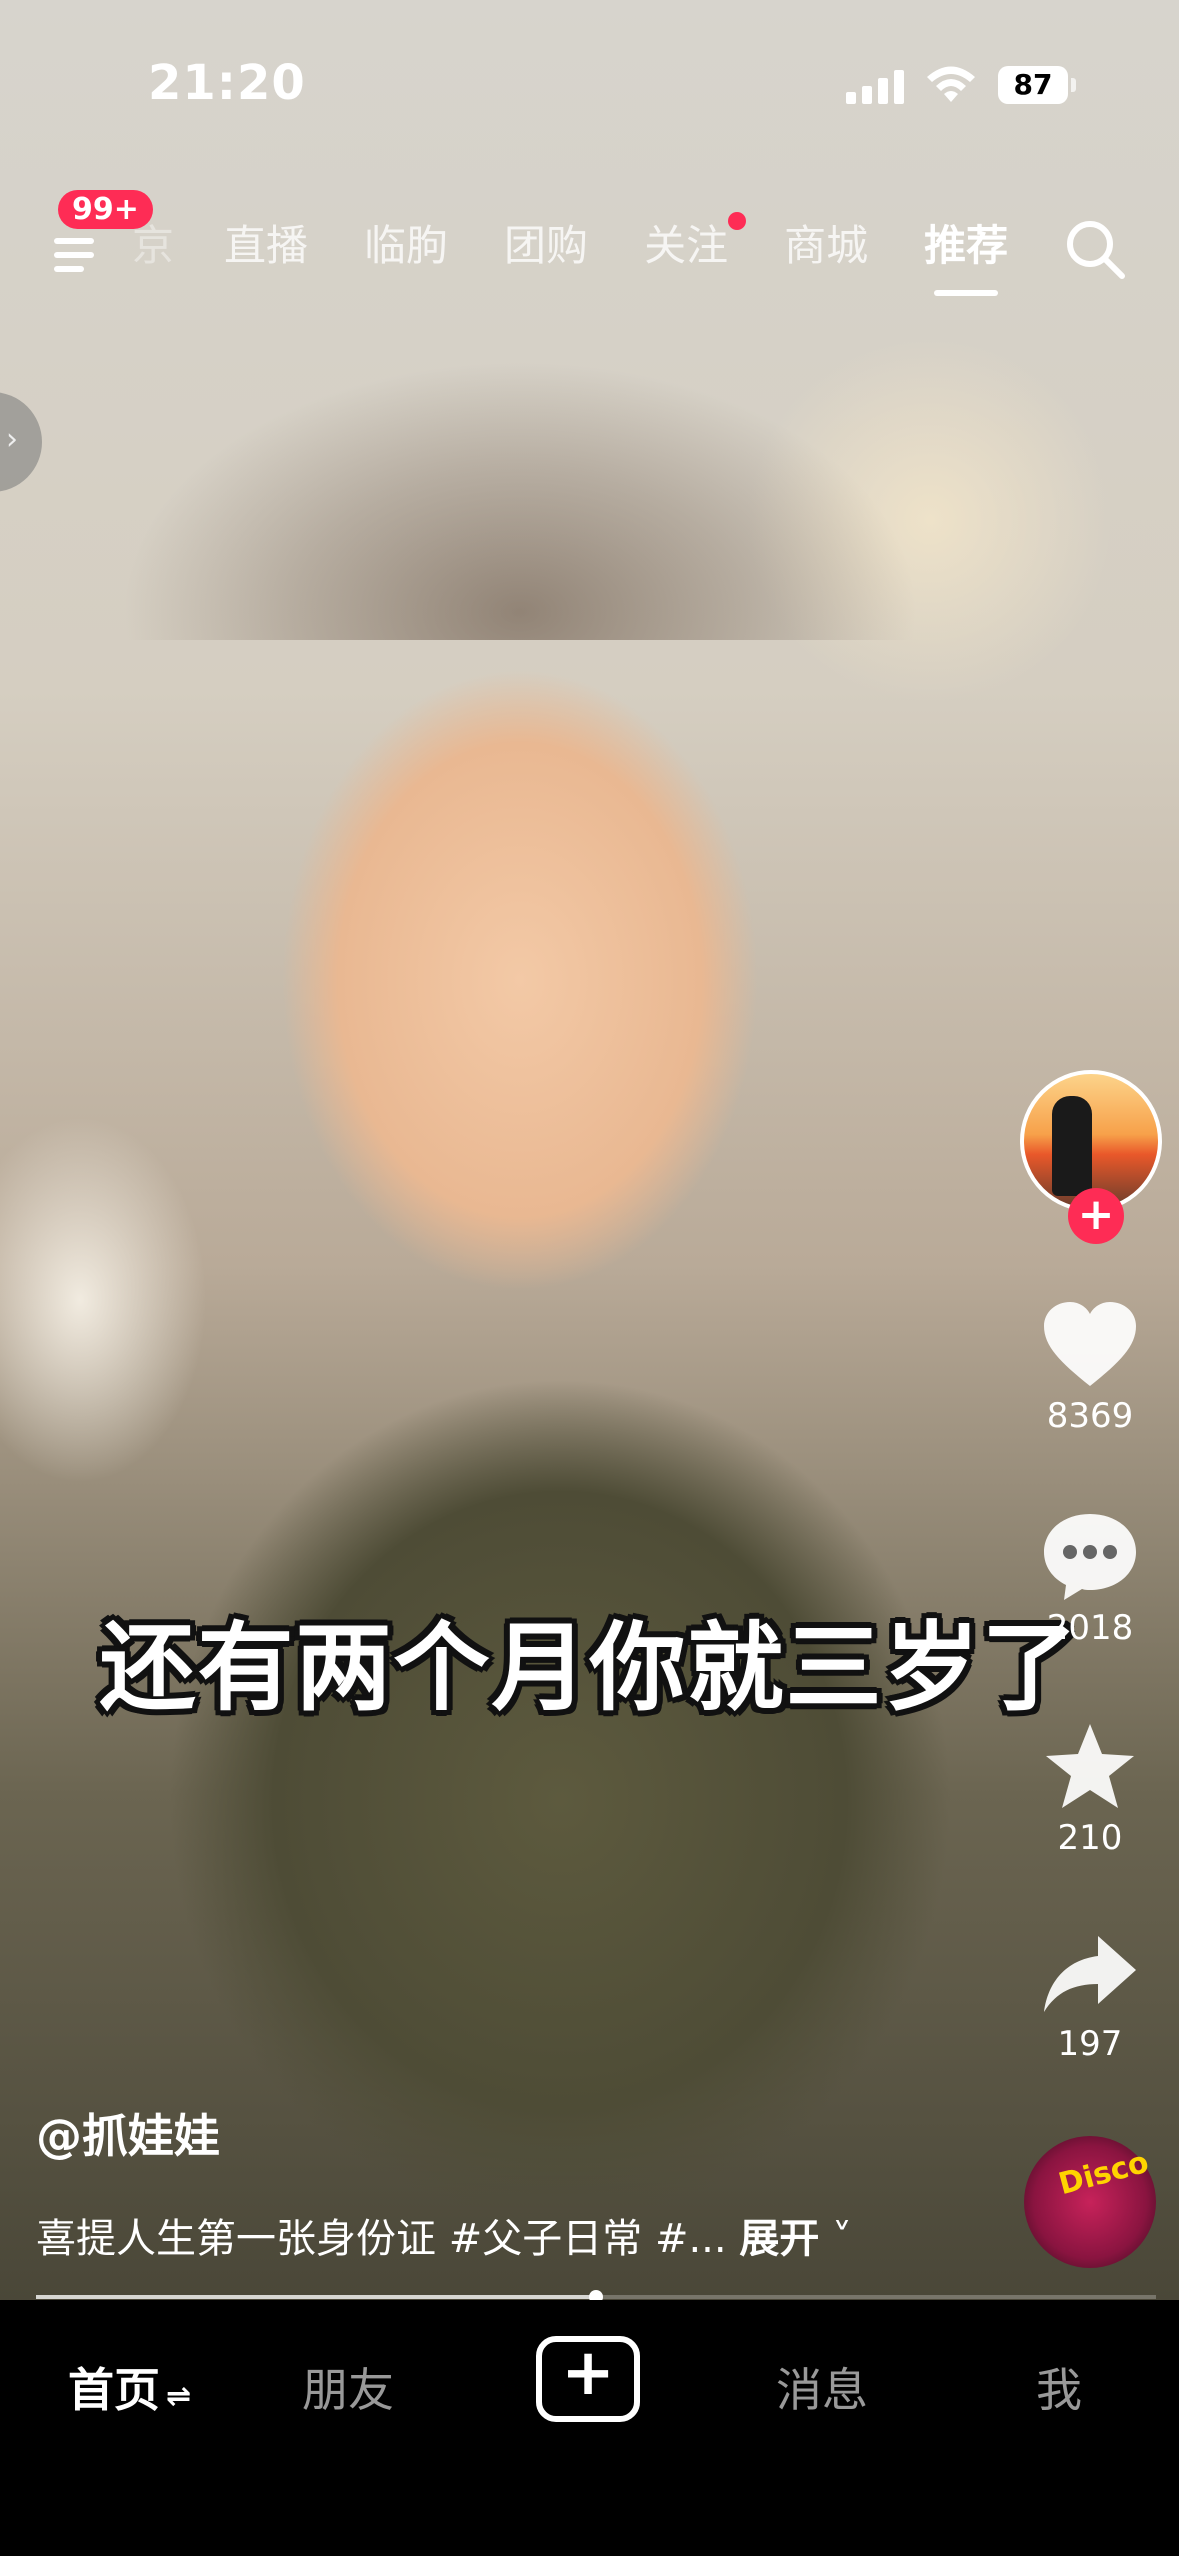 Image resolution: width=1179 pixels, height=2556 pixels. I want to click on author-avatar: +, so click(1091, 1157).